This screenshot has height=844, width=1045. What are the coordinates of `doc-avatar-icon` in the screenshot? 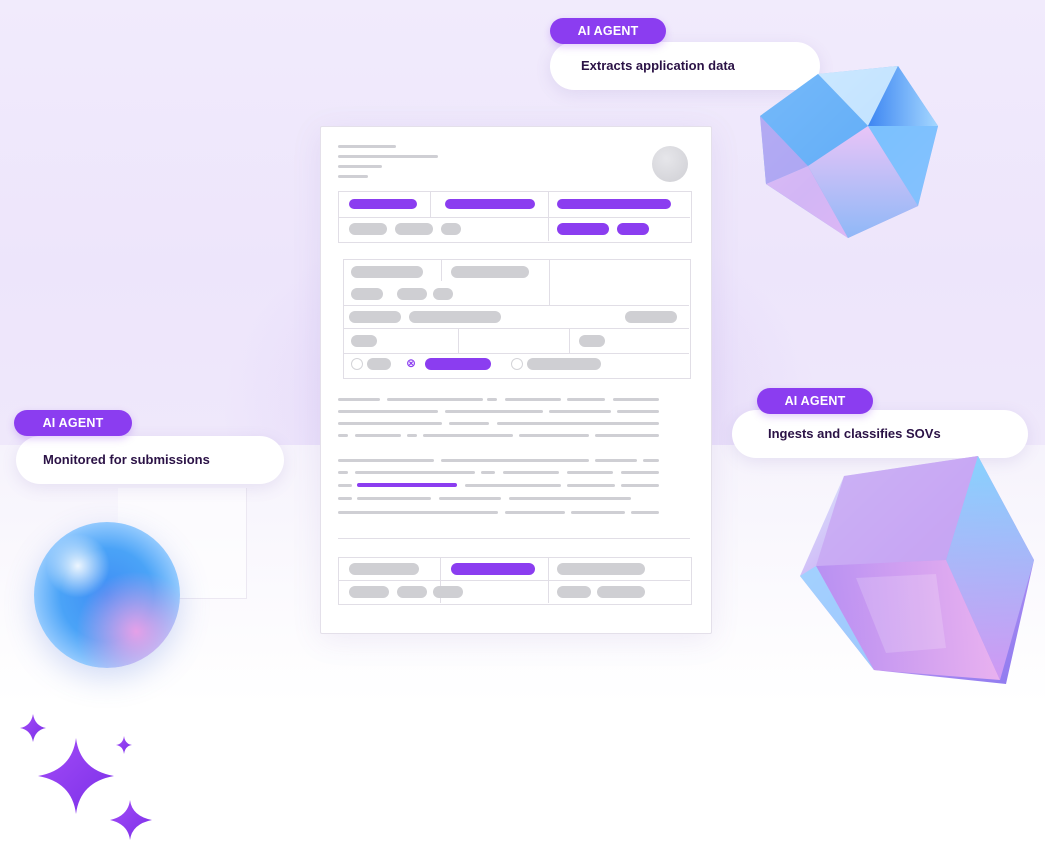 It's located at (670, 164).